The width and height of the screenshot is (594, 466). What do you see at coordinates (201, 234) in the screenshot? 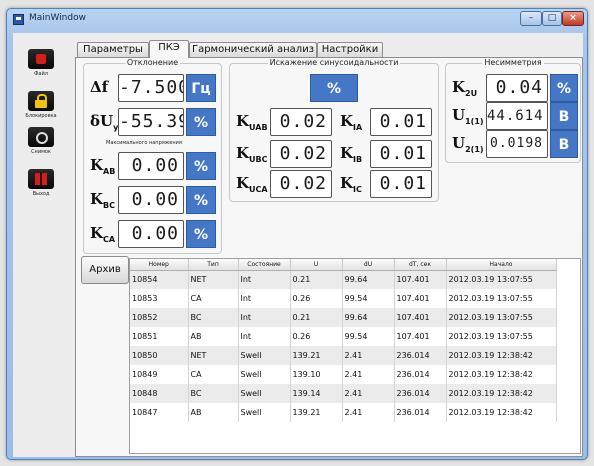
I see `kca-unit: %` at bounding box center [201, 234].